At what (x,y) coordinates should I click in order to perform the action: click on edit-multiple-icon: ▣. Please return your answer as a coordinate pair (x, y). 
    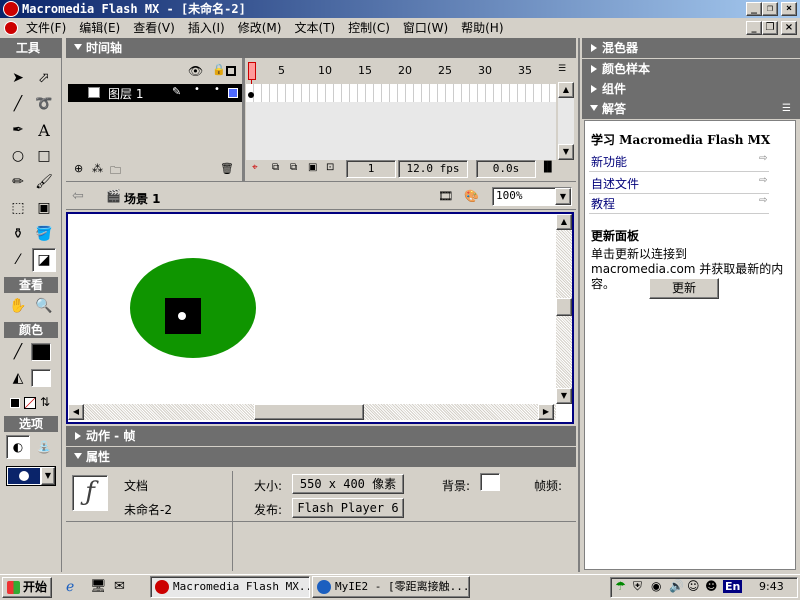
    Looking at the image, I should click on (312, 167).